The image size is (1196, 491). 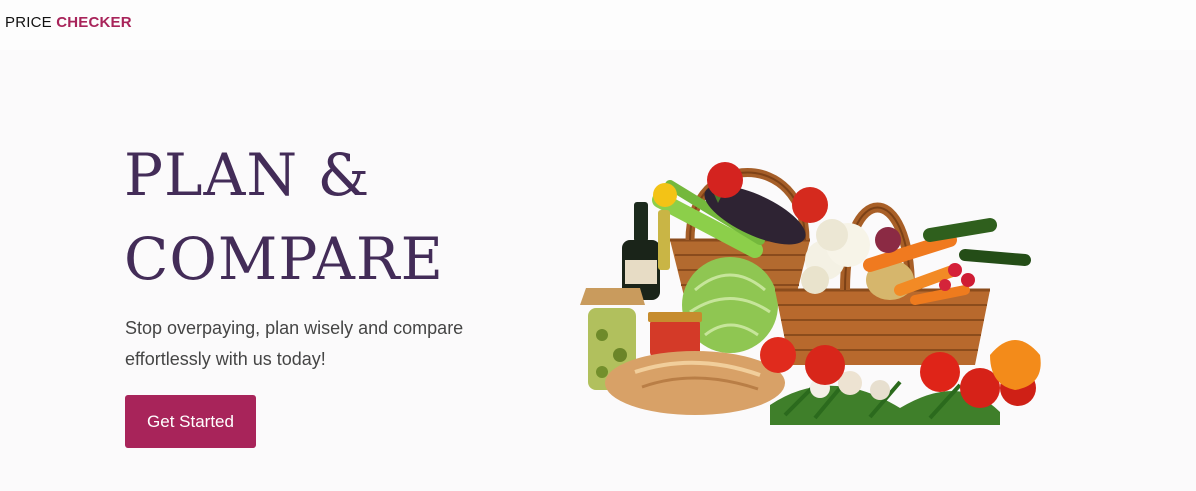 I want to click on hero-subtitle-line-1: Stop overpaying, plan wisely and compare, so click(x=294, y=328).